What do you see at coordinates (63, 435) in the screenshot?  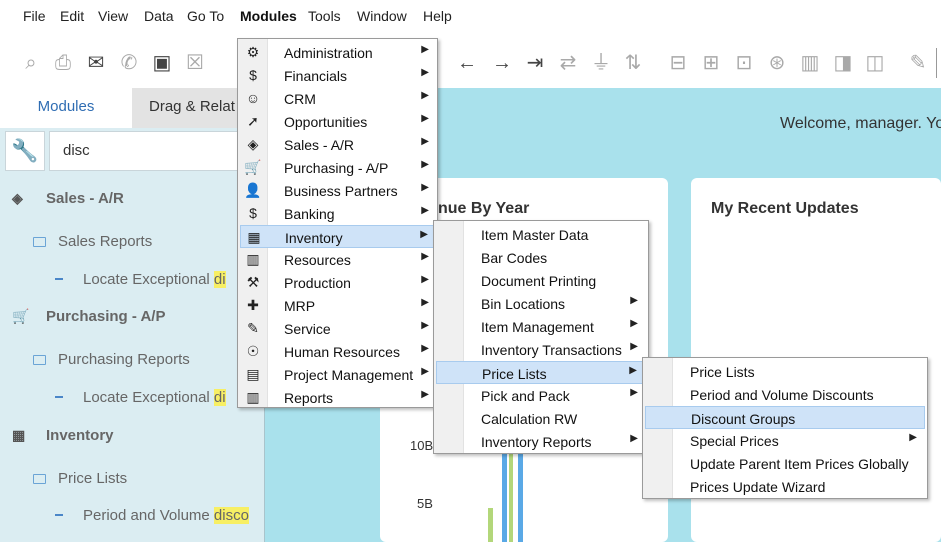 I see `tree-item-inventory: ▦ Inventory` at bounding box center [63, 435].